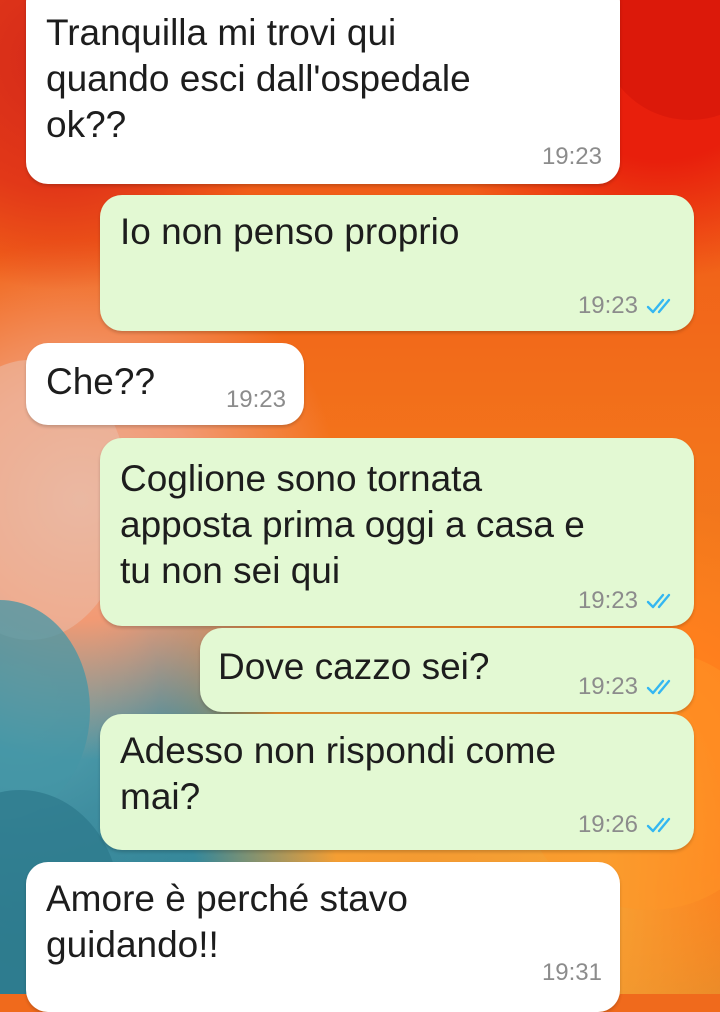  I want to click on message-meta: 19:31, so click(572, 973).